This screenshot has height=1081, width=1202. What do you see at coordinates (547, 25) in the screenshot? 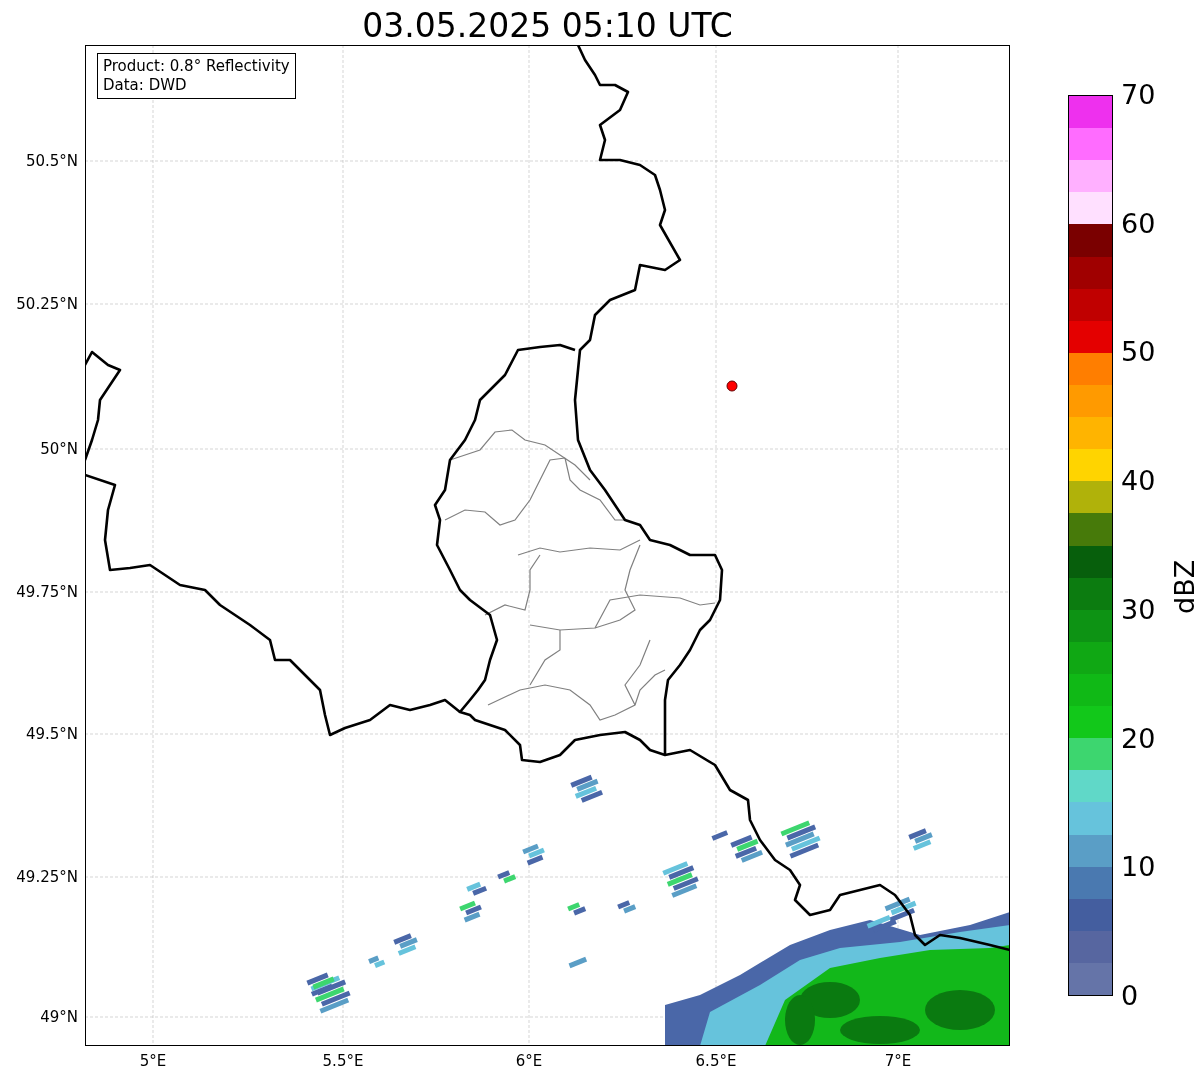
I see `map-title: 03.05.2025 05:10 UTC` at bounding box center [547, 25].